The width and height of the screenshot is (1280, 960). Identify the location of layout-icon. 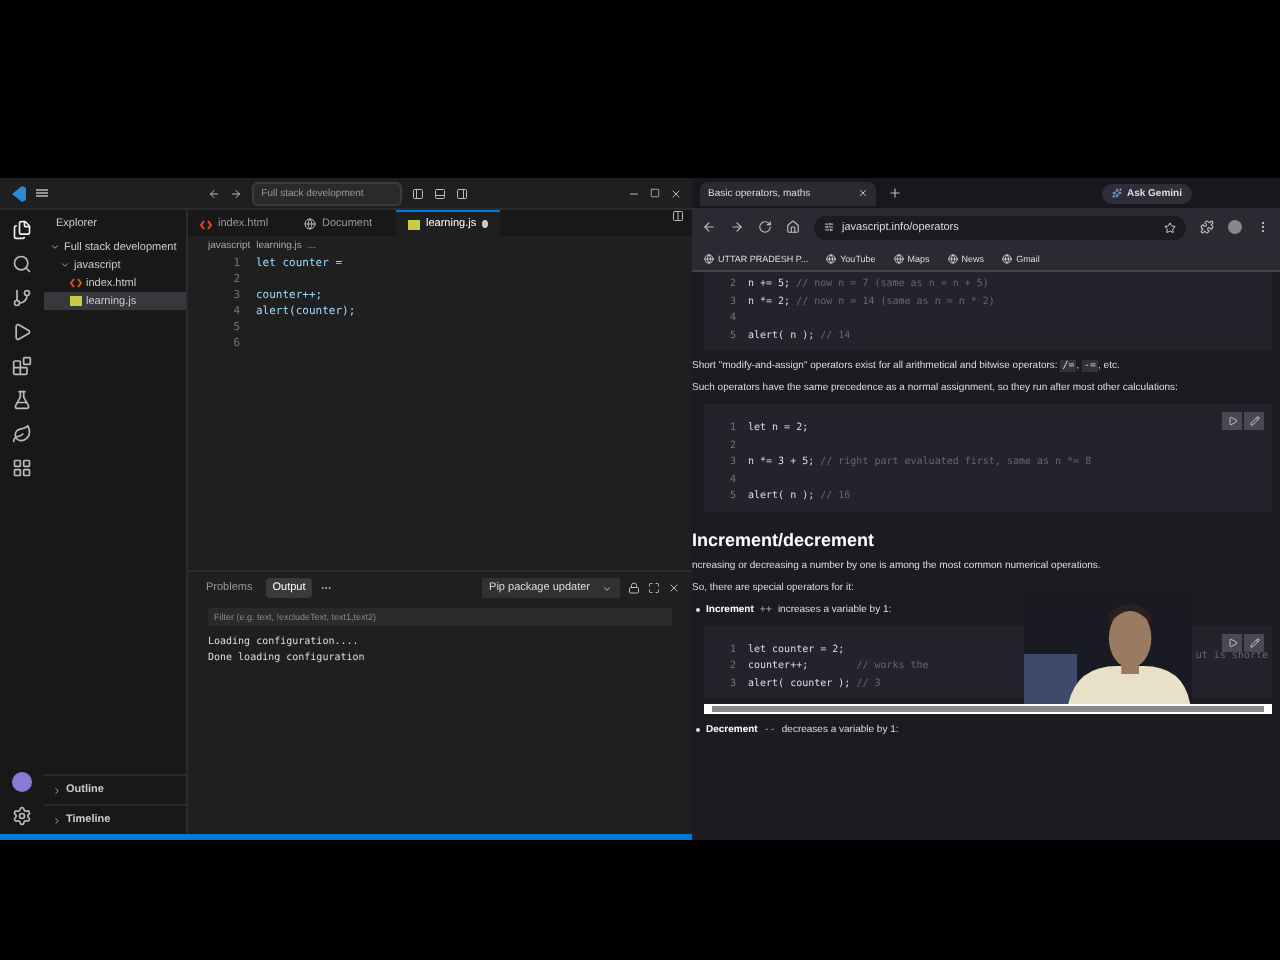
(418, 193).